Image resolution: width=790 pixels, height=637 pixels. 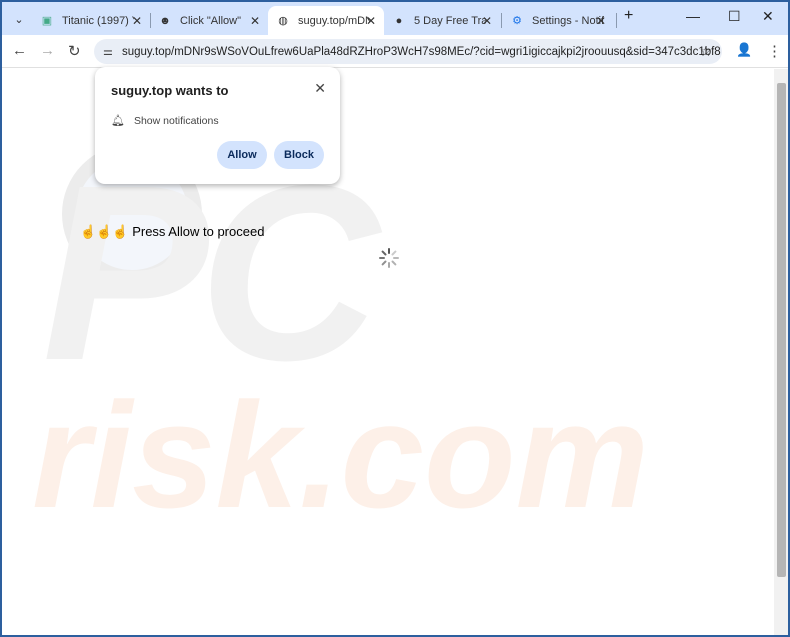 I want to click on new-tab-button: +, so click(x=628, y=16).